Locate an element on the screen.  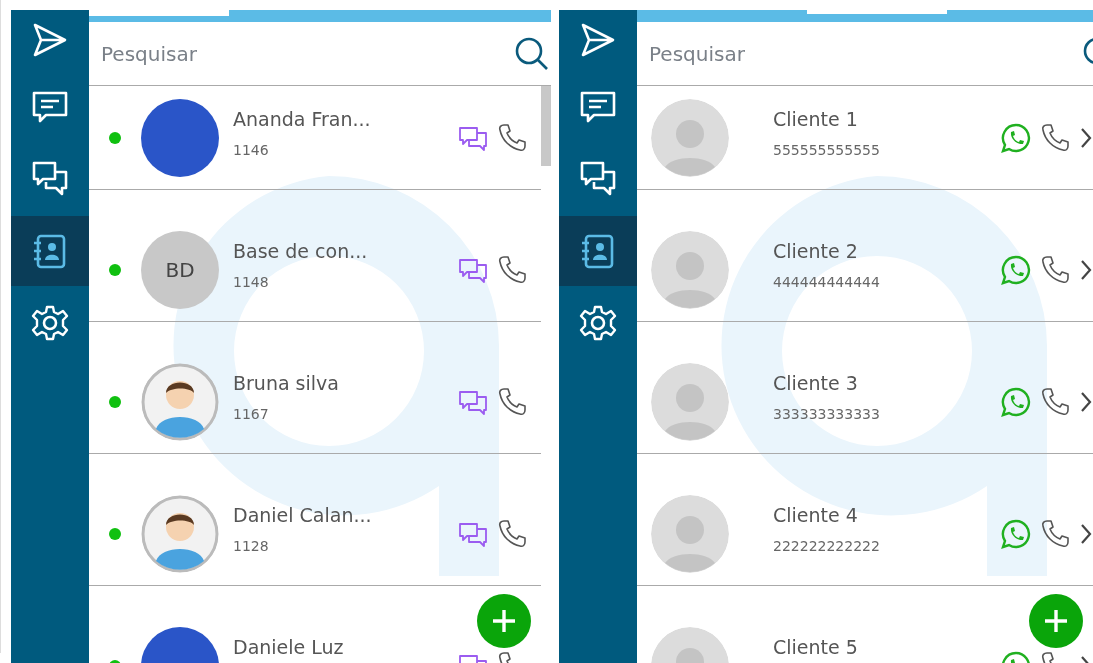
contact-number: 333333333333 is located at coordinates (827, 414).